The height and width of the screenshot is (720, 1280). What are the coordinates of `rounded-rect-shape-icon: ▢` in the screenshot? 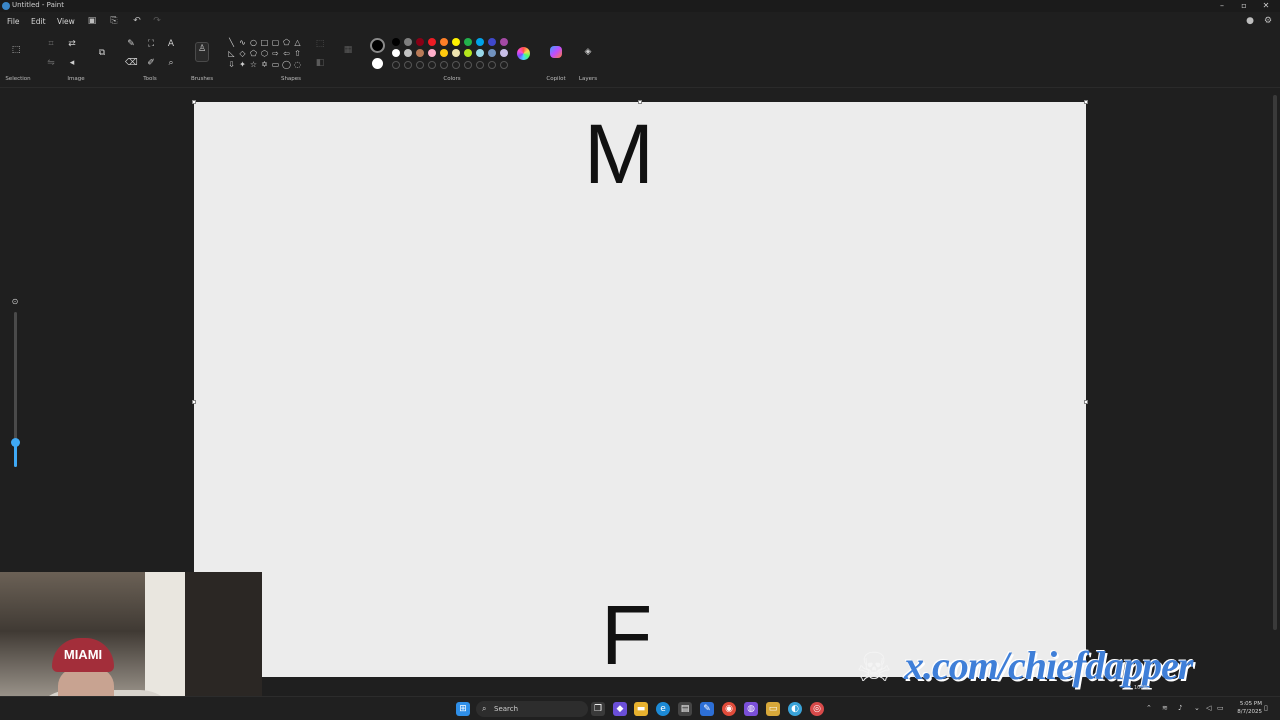 It's located at (275, 42).